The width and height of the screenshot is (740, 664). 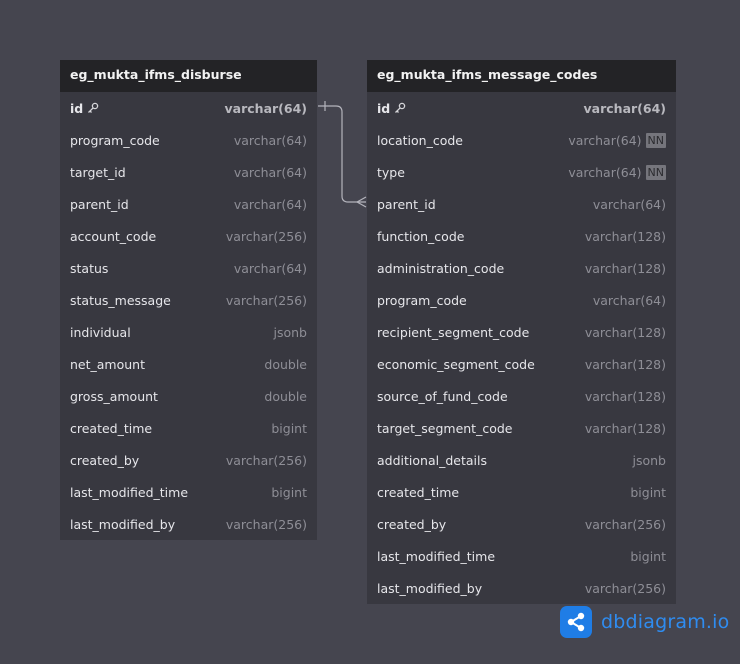 I want to click on field-name-text: parent_id, so click(x=99, y=204).